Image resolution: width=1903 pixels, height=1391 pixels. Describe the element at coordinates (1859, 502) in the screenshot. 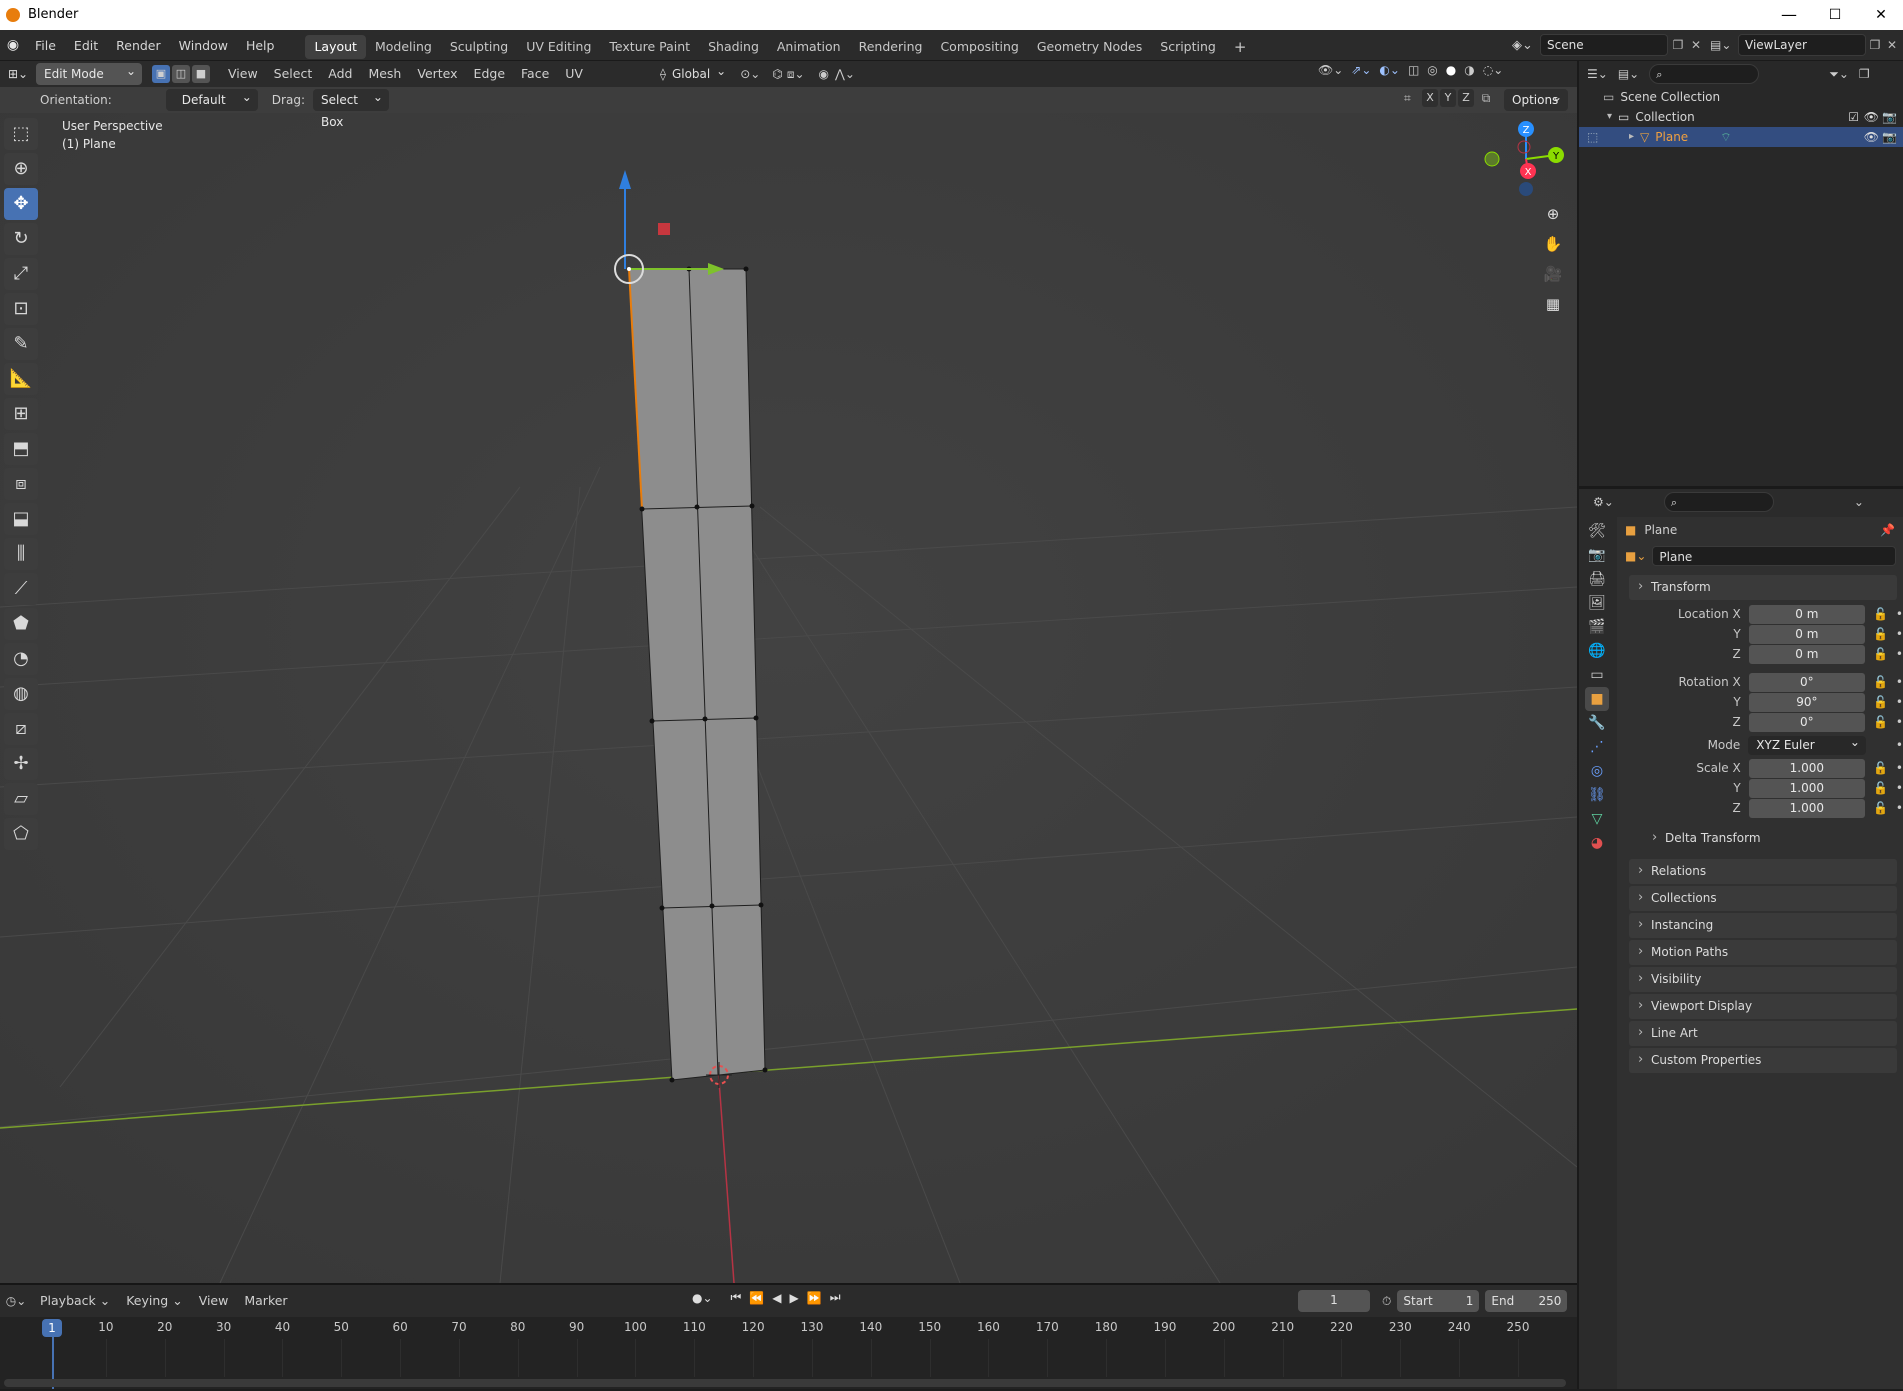

I see `properties-options-icon: ⌄` at that location.